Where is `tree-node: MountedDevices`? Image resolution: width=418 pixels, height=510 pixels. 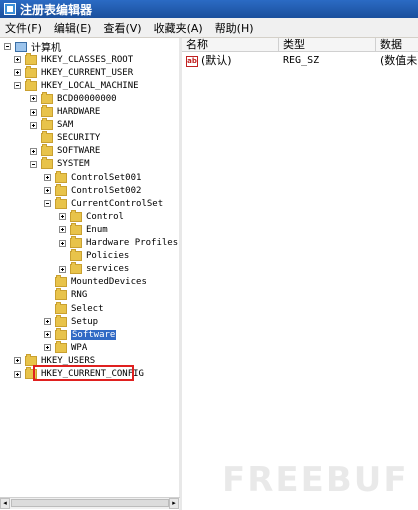 tree-node: MountedDevices is located at coordinates (95, 282).